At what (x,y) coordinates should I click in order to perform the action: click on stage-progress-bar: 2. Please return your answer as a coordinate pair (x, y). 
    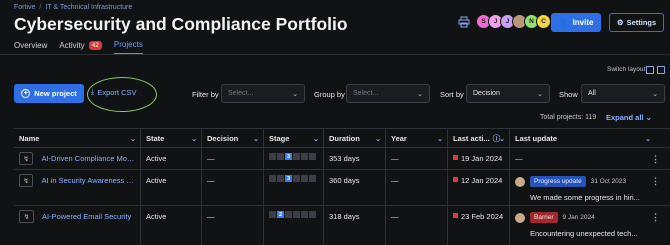
    Looking at the image, I should click on (292, 214).